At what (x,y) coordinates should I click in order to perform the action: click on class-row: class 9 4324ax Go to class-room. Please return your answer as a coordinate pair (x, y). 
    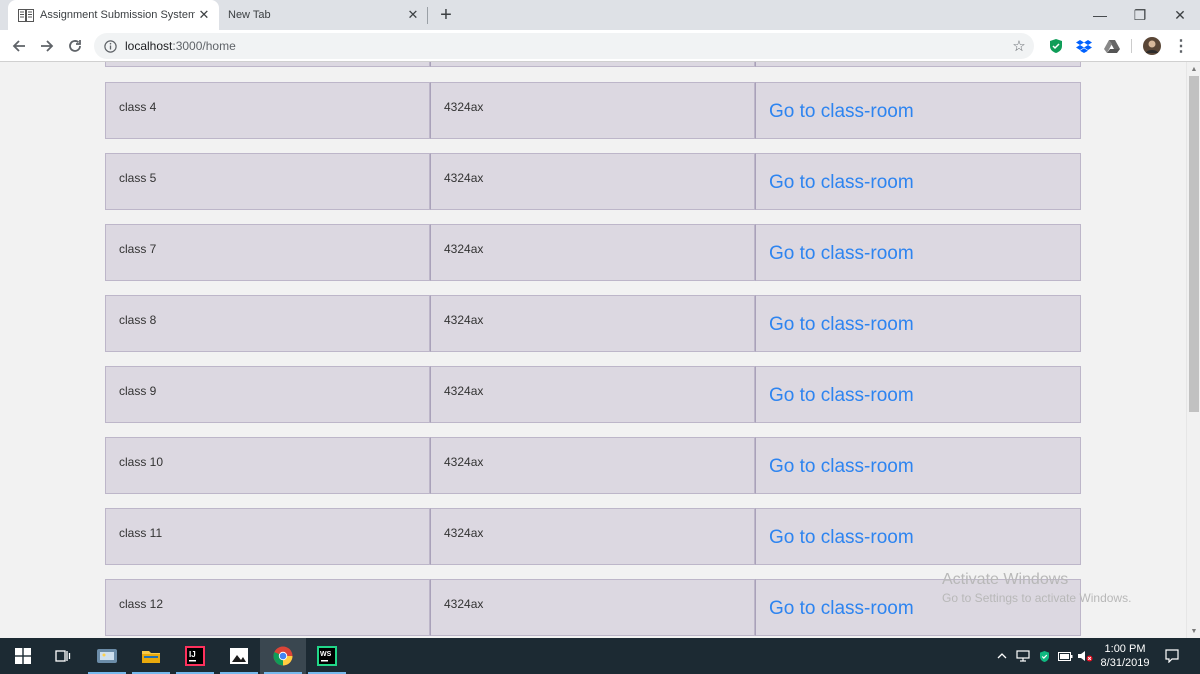
    Looking at the image, I should click on (593, 394).